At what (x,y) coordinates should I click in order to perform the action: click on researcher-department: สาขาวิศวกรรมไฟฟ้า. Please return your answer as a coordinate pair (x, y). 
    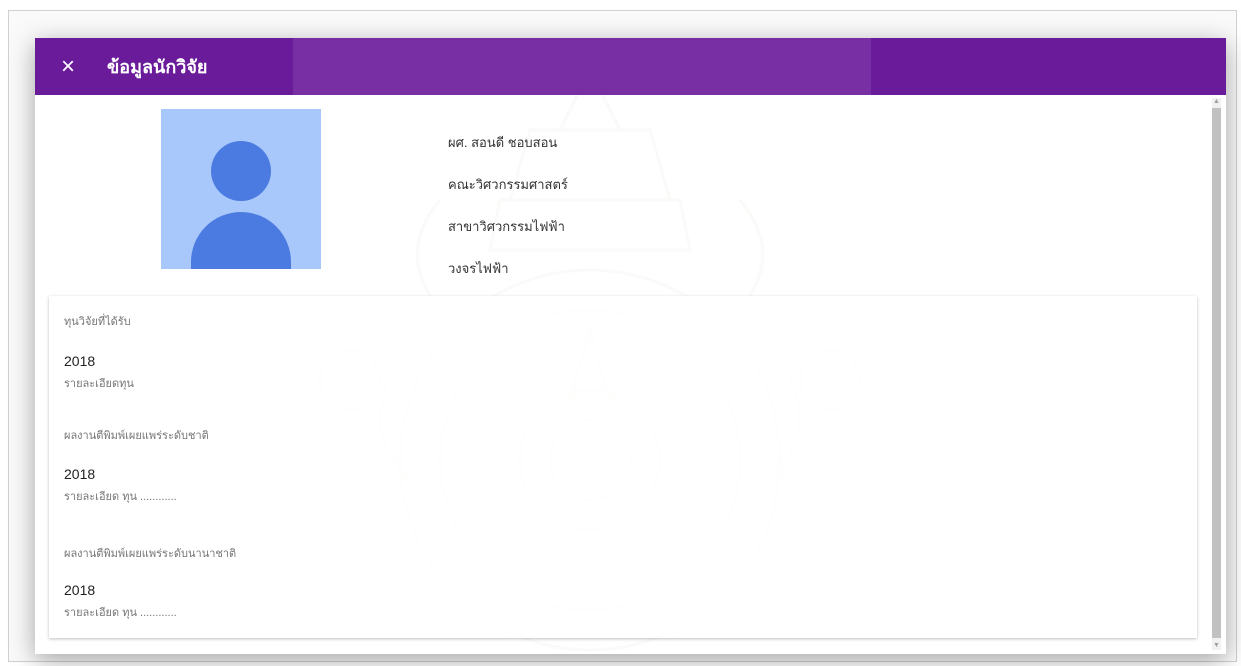
    Looking at the image, I should click on (506, 226).